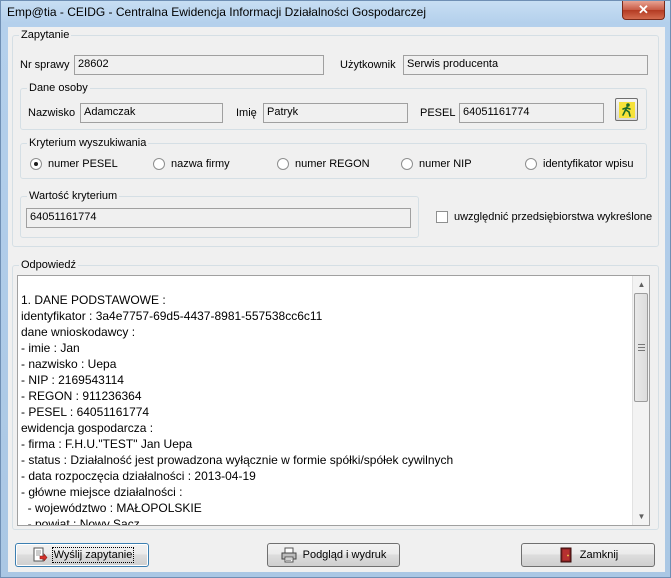  What do you see at coordinates (102, 492) in the screenshot?
I see `response-line: - główne miejsce działalności :` at bounding box center [102, 492].